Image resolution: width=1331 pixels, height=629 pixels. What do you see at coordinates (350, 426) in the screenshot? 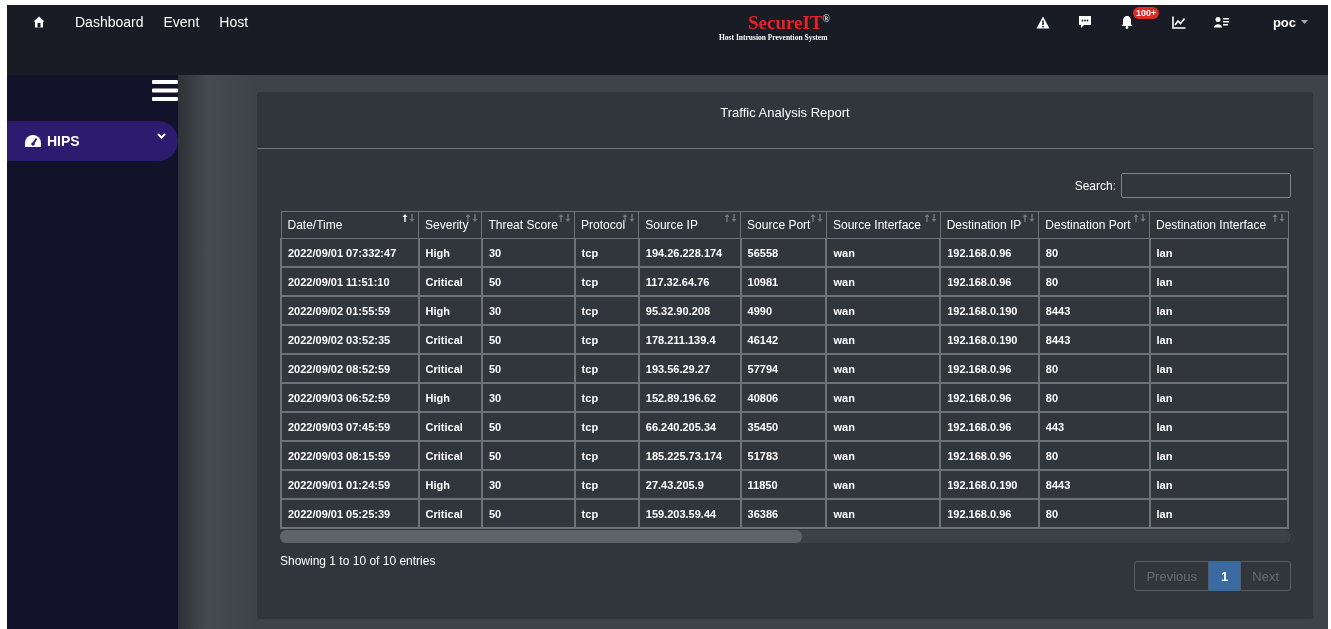
I see `table-cell: 2022/09/03 07:45:59` at bounding box center [350, 426].